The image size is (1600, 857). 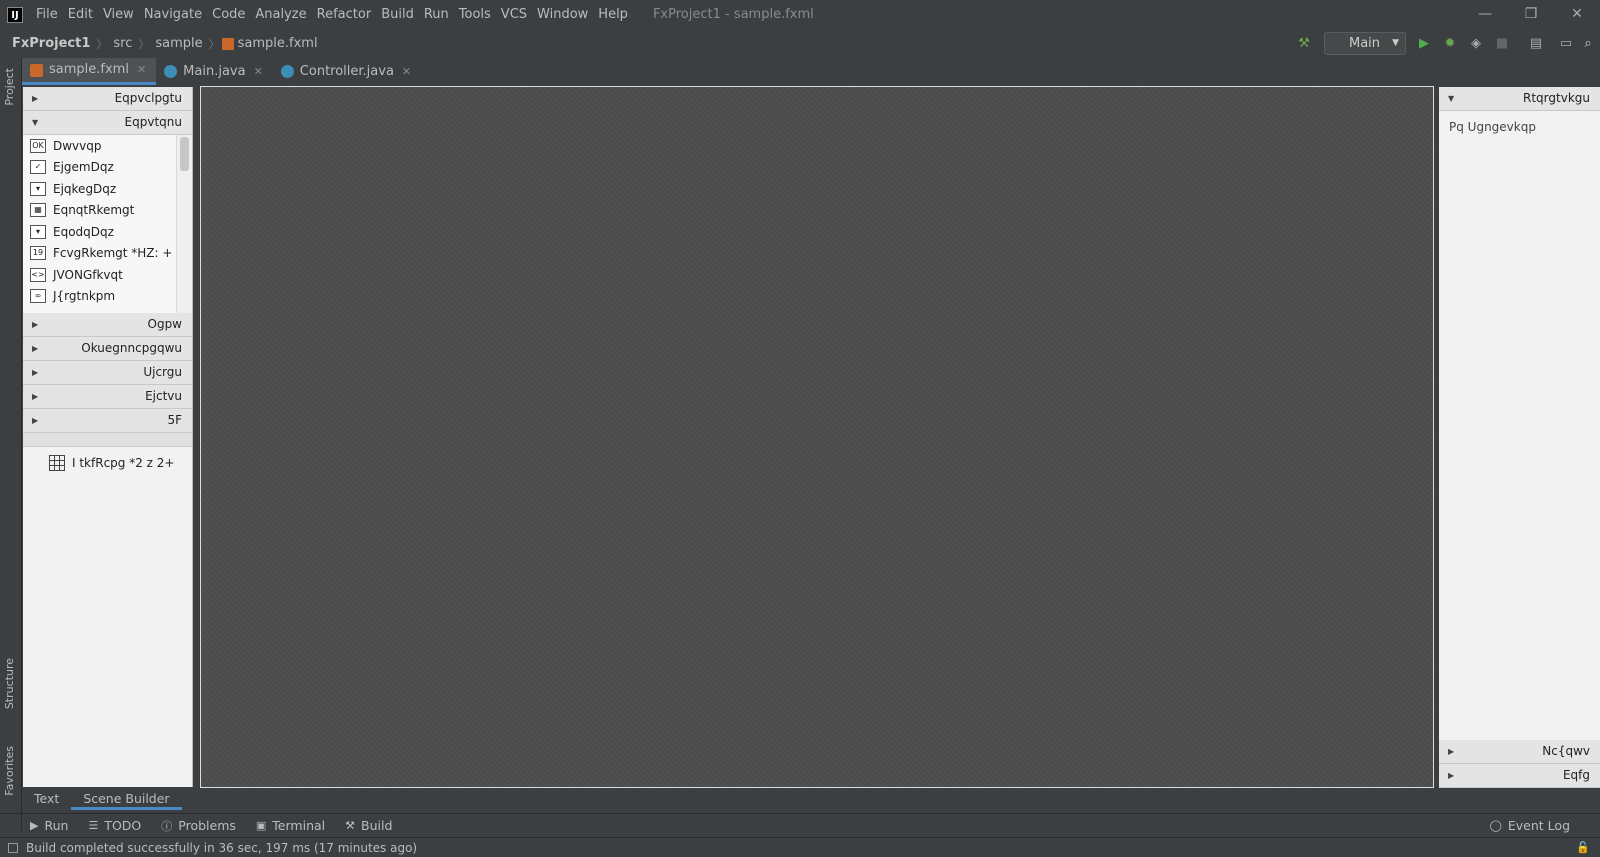 I want to click on item-label: EqnqtRkemgt, so click(x=94, y=210).